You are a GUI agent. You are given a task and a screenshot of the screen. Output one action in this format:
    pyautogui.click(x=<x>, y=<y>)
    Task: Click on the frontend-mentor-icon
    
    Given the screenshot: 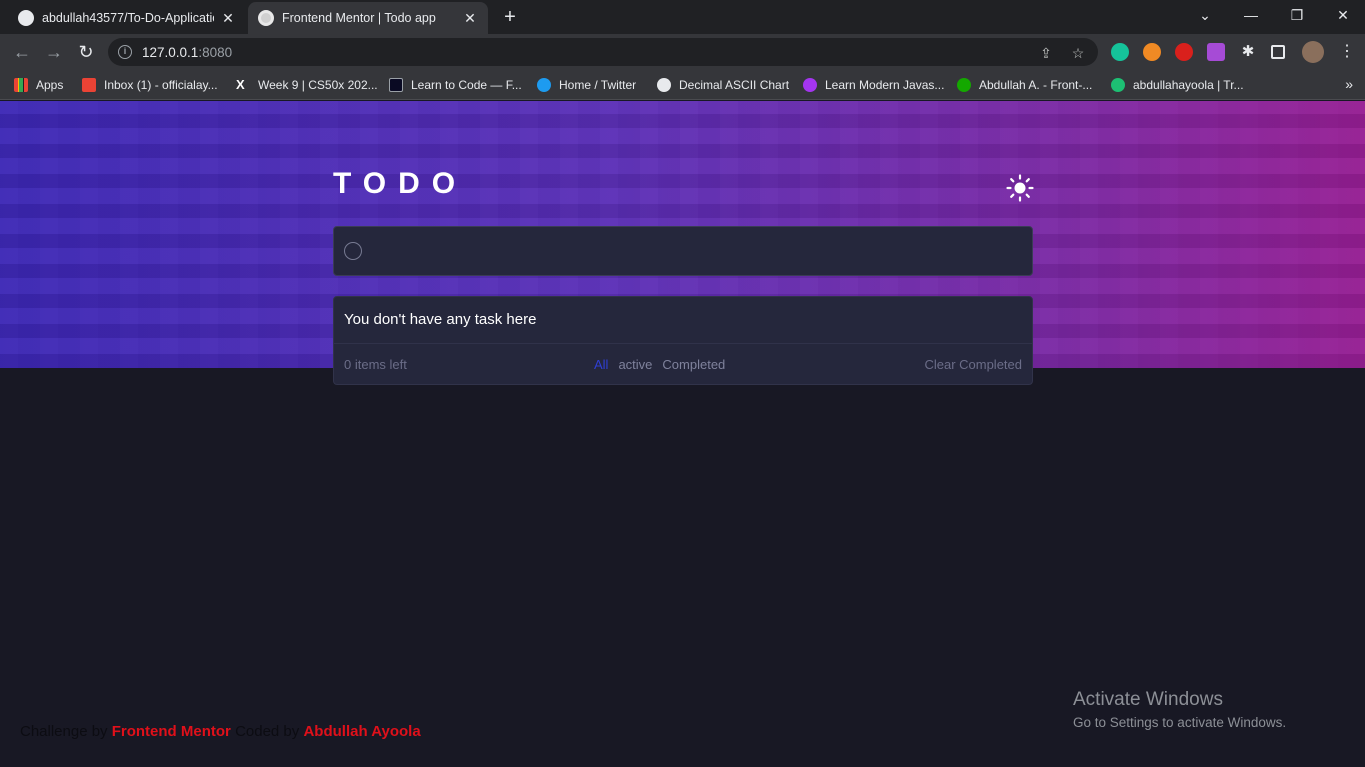 What is the action you would take?
    pyautogui.click(x=266, y=18)
    